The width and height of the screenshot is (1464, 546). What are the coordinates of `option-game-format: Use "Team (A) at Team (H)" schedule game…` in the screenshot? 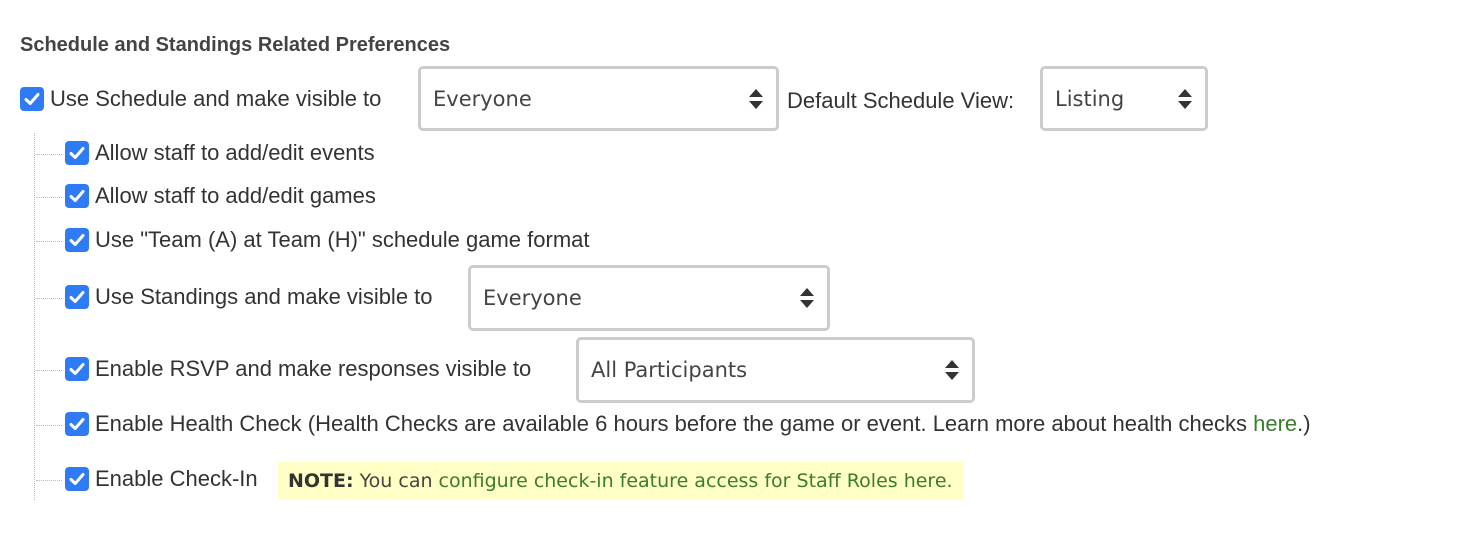 It's located at (327, 240).